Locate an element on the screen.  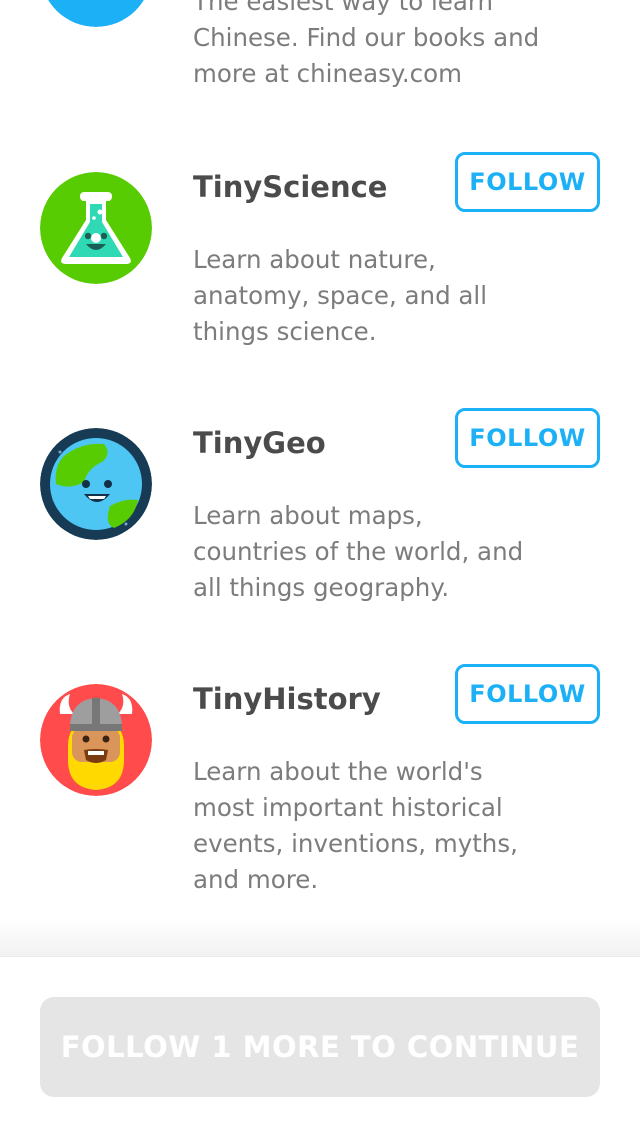
chineasy-icon is located at coordinates (96, 13).